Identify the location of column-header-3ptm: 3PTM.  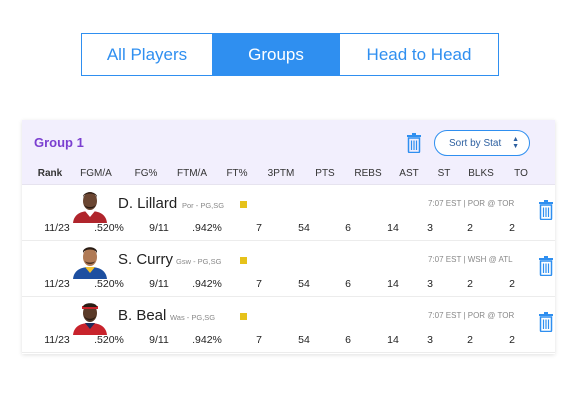
(281, 173).